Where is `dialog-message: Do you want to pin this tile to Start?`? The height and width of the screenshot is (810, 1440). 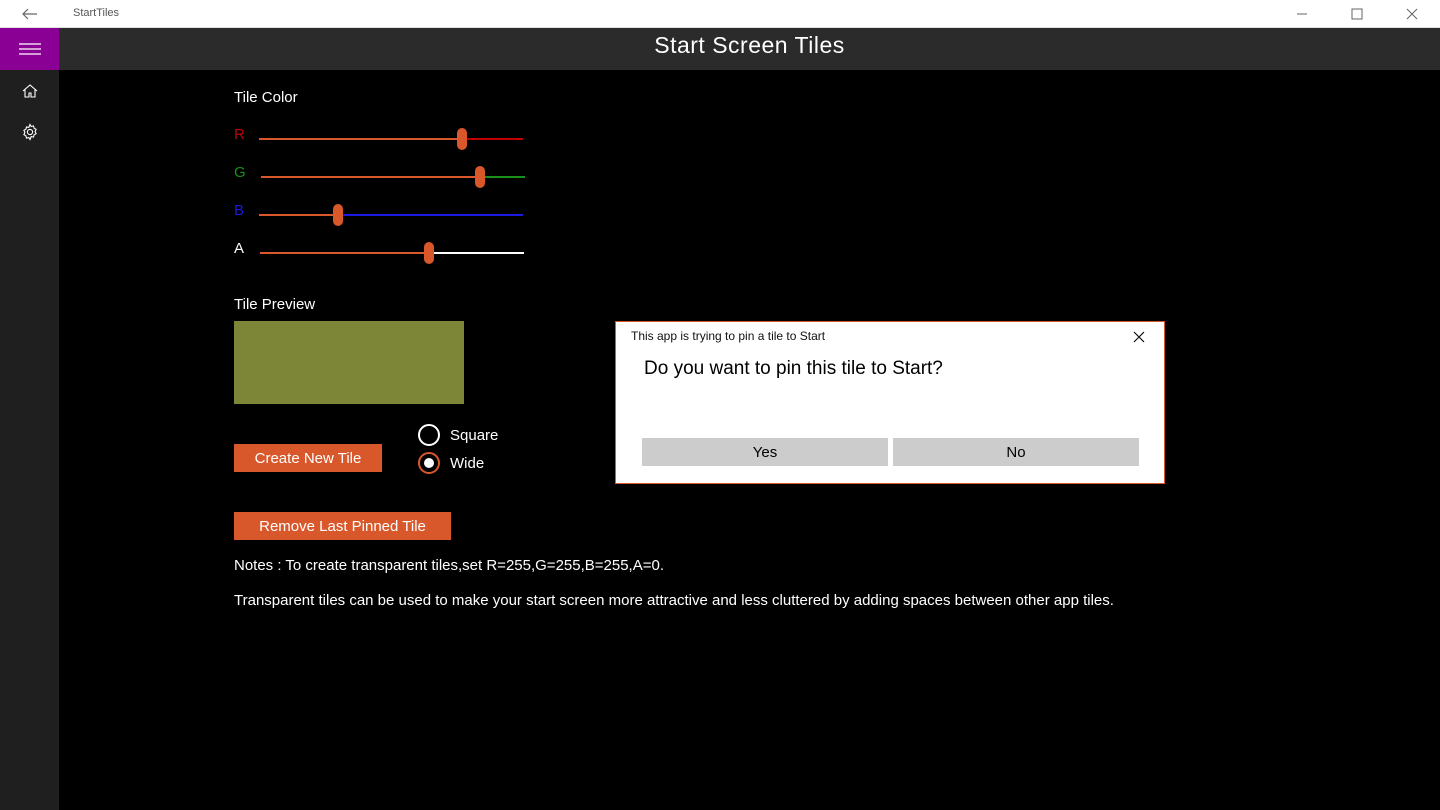 dialog-message: Do you want to pin this tile to Start? is located at coordinates (793, 368).